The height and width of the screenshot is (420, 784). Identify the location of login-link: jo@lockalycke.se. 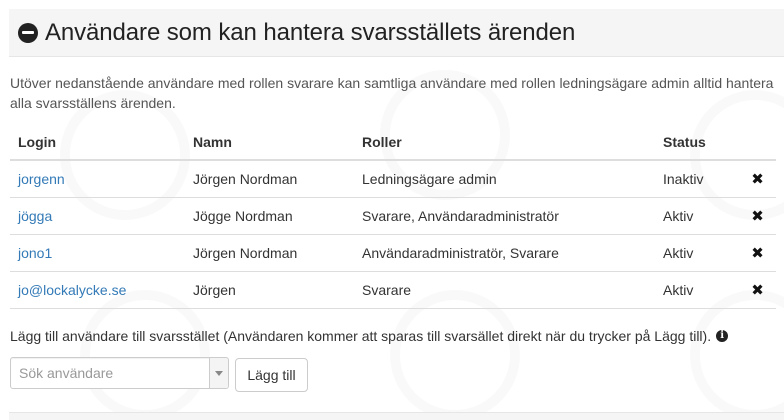
(72, 290).